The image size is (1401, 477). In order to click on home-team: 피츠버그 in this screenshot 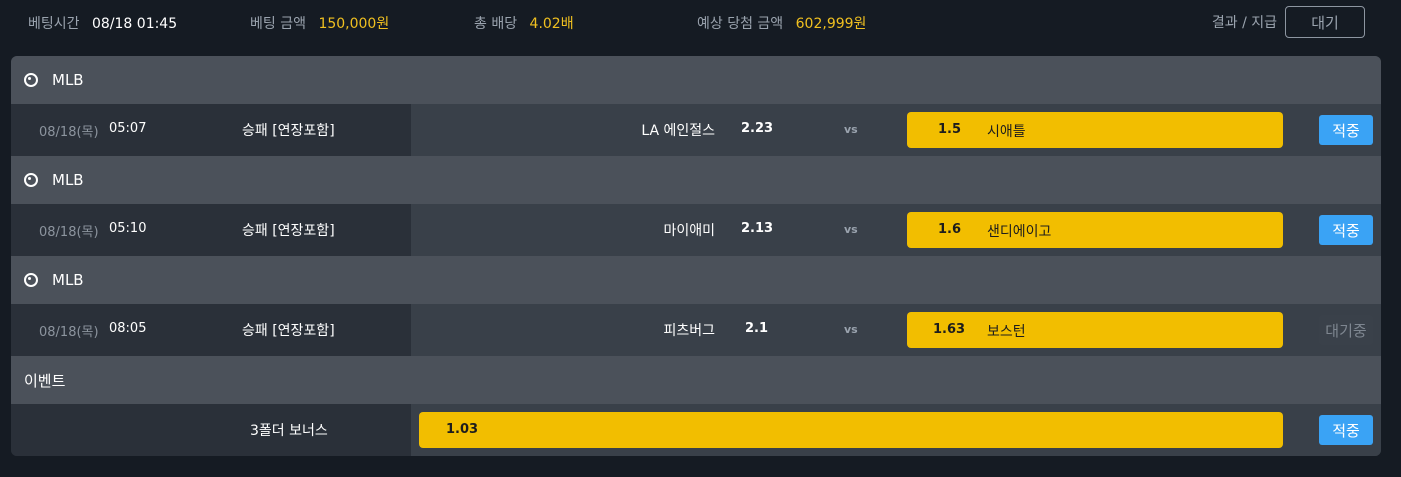, I will do `click(689, 331)`.